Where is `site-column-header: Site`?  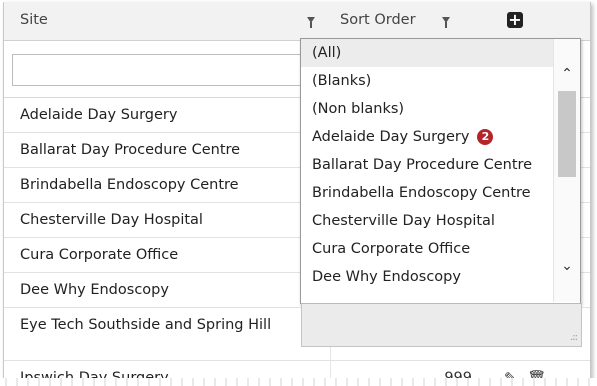 site-column-header: Site is located at coordinates (34, 21).